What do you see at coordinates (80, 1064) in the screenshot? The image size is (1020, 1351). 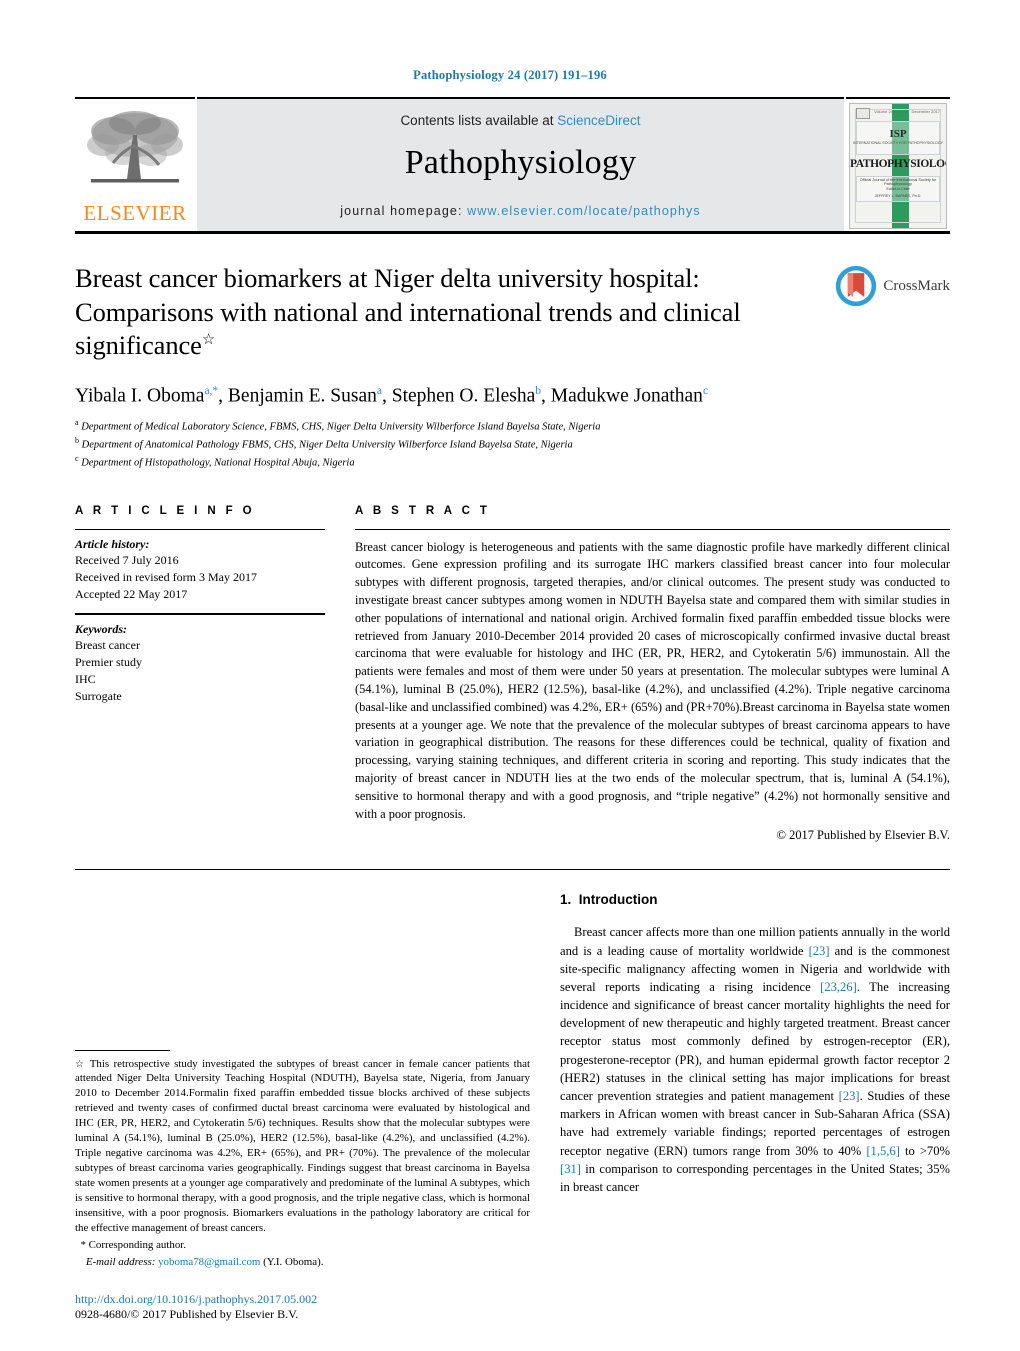 I see `footnote-star-icon: ☆` at bounding box center [80, 1064].